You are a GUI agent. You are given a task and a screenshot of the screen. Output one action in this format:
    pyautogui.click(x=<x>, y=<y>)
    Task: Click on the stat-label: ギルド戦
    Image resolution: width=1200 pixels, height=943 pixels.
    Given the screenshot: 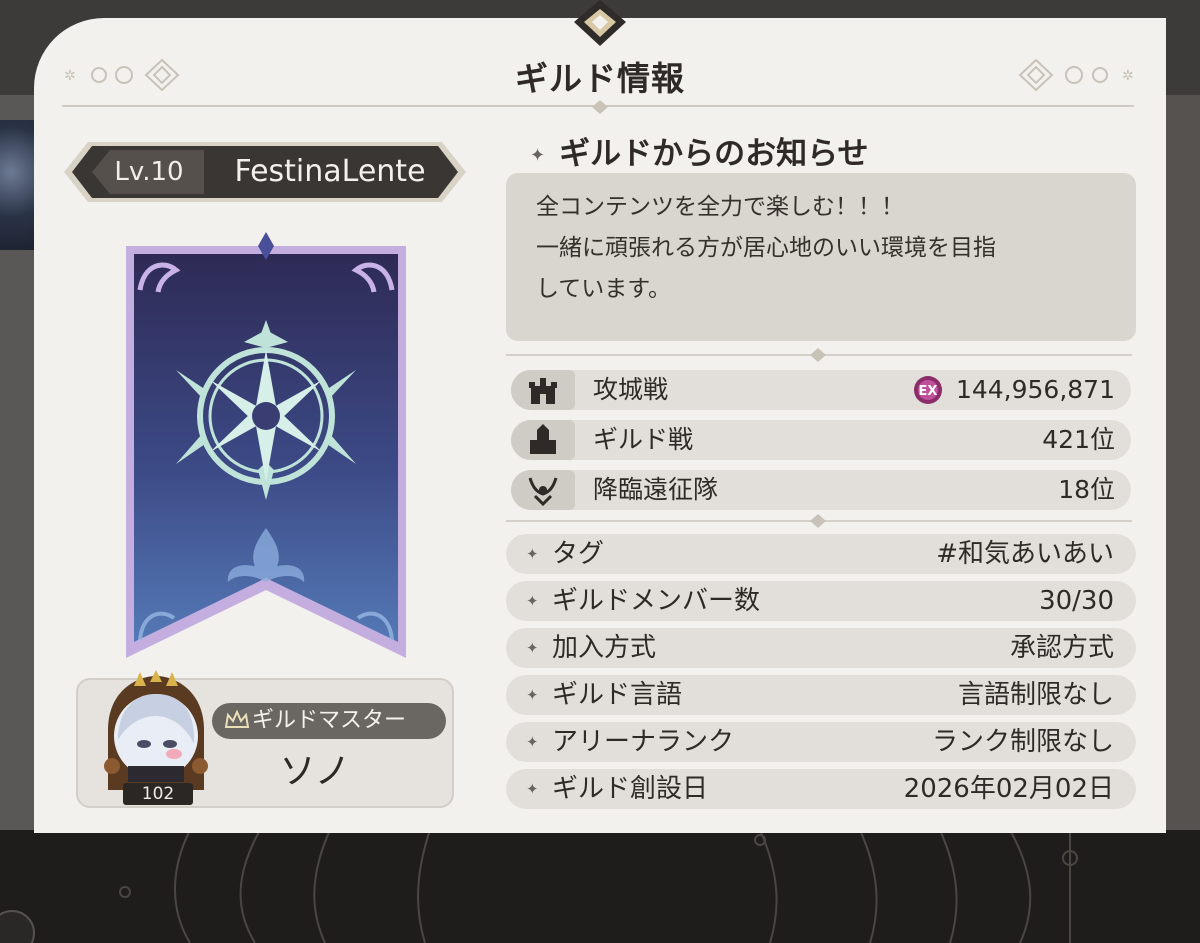 What is the action you would take?
    pyautogui.click(x=643, y=439)
    